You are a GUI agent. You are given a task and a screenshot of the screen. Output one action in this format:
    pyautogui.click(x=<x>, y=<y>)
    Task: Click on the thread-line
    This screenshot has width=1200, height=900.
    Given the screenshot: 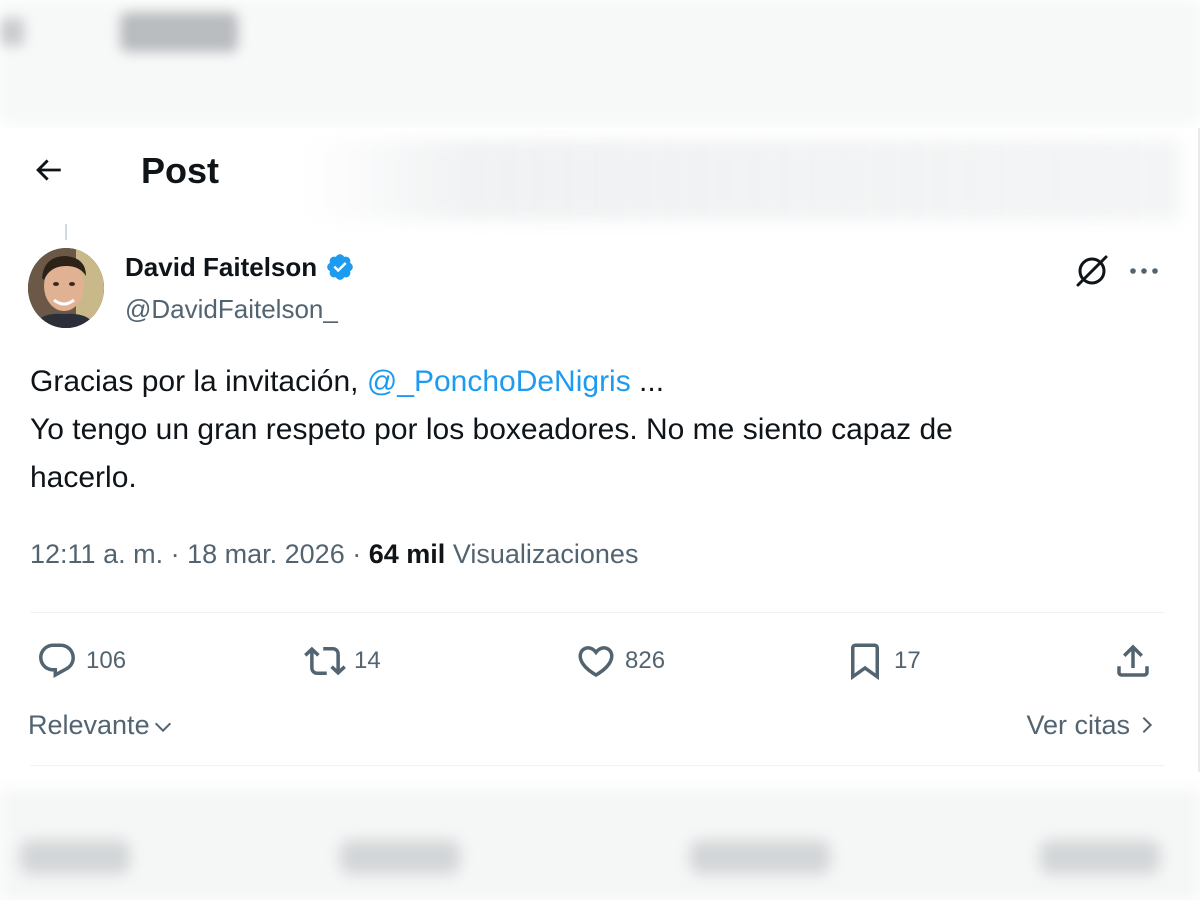 What is the action you would take?
    pyautogui.click(x=66, y=232)
    